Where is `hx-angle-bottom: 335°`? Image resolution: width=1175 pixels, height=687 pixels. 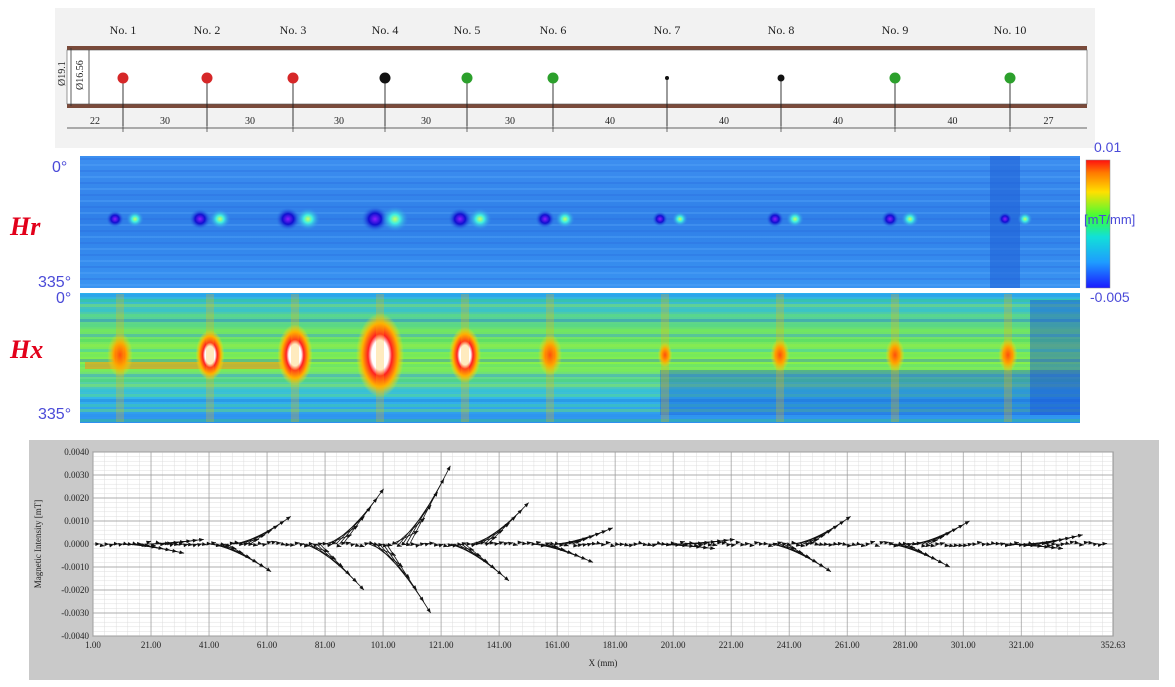
hx-angle-bottom: 335° is located at coordinates (54, 414).